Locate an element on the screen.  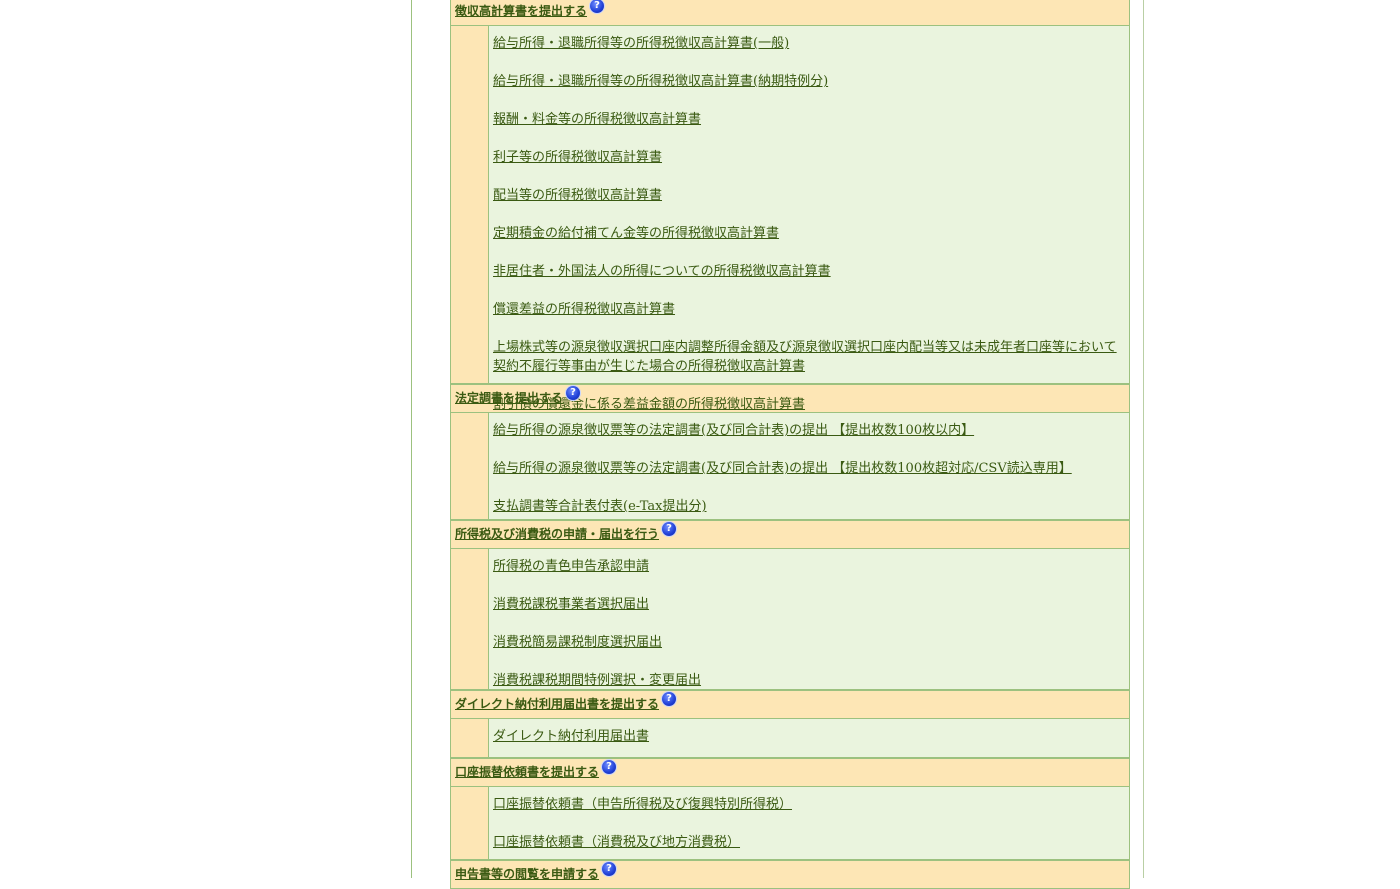
form-link: 所得税の青色申告承認申請 is located at coordinates (571, 566).